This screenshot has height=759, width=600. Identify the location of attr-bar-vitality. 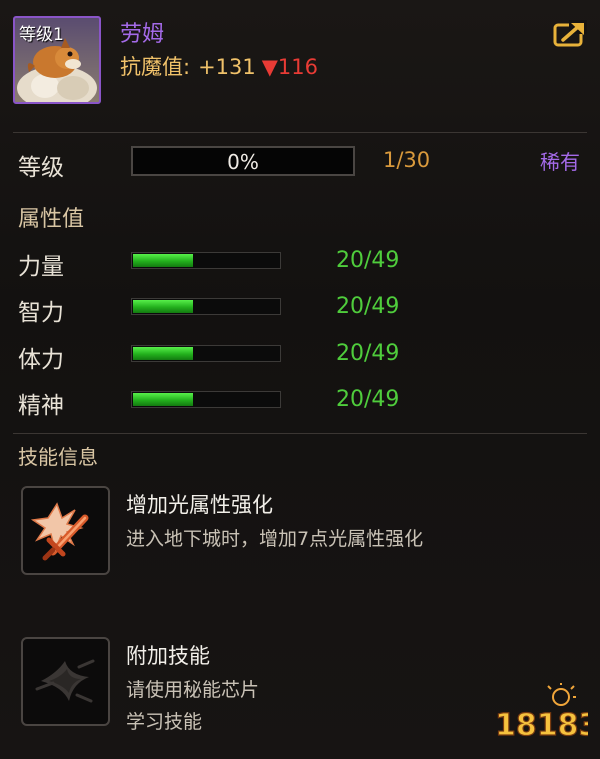
(206, 353).